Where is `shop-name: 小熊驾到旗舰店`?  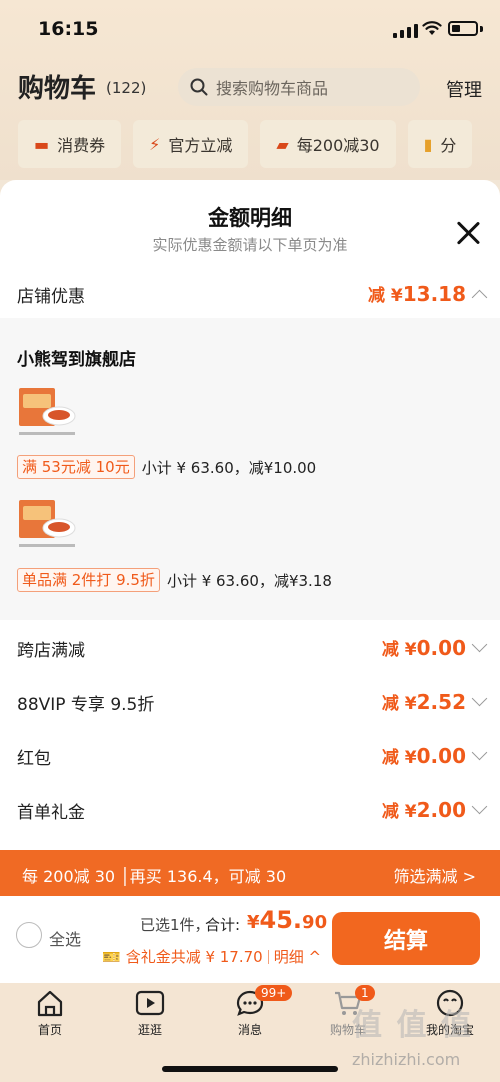 shop-name: 小熊驾到旗舰店 is located at coordinates (76, 360).